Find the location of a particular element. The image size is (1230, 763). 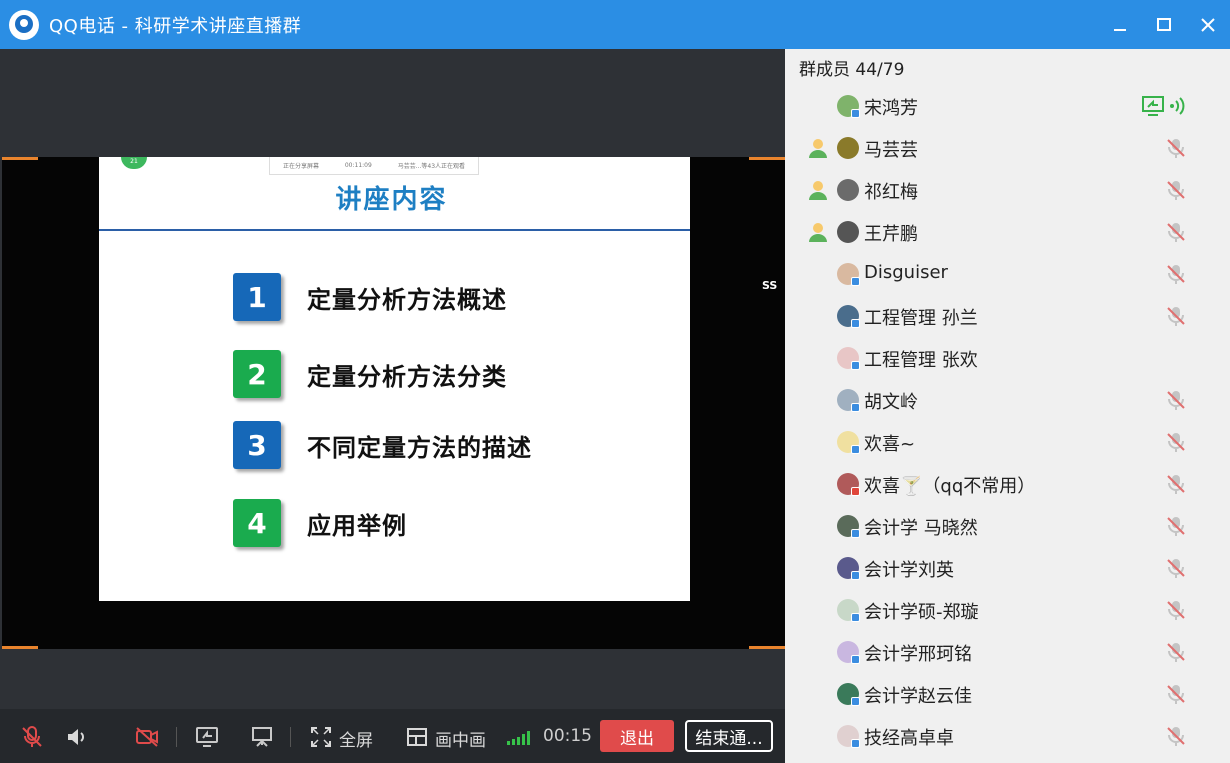

window-controls is located at coordinates (1164, 24).